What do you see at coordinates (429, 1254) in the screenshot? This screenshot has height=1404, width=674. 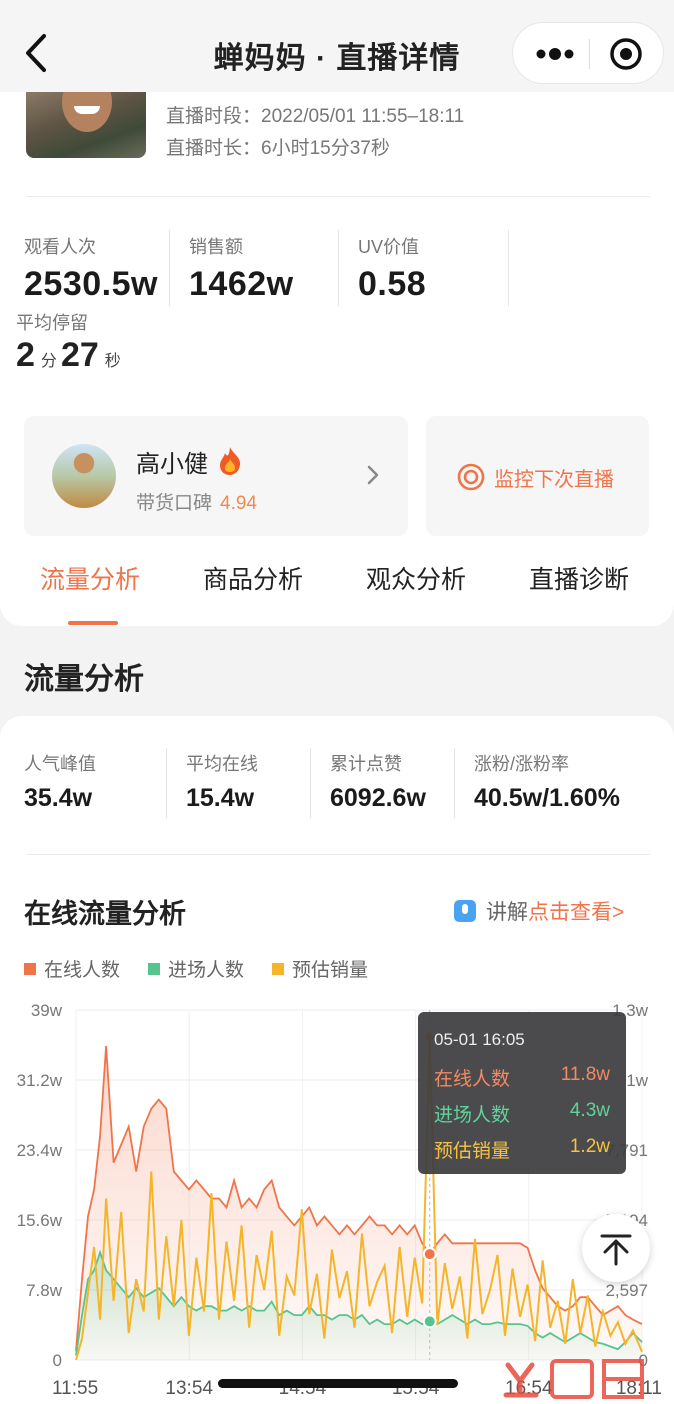 I see `hover-point-online` at bounding box center [429, 1254].